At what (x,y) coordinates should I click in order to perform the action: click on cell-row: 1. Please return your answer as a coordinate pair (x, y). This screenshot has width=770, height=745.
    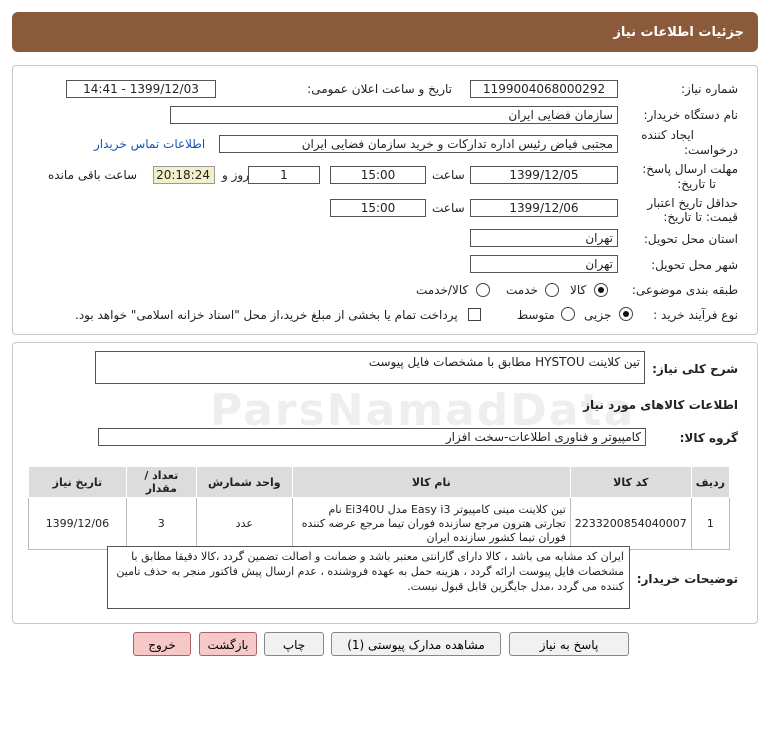
    Looking at the image, I should click on (710, 523).